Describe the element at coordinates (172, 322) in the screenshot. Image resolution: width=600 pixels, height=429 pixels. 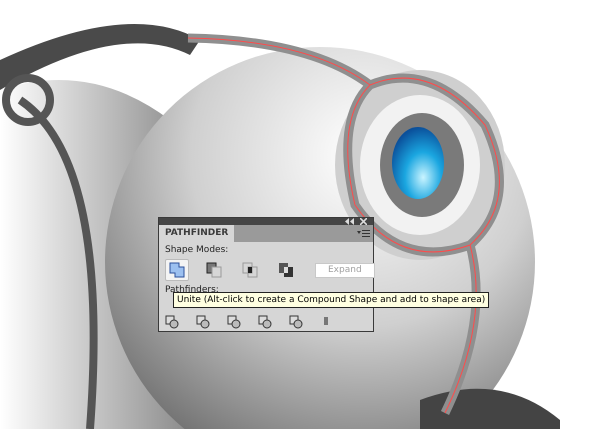
I see `divide-icon` at that location.